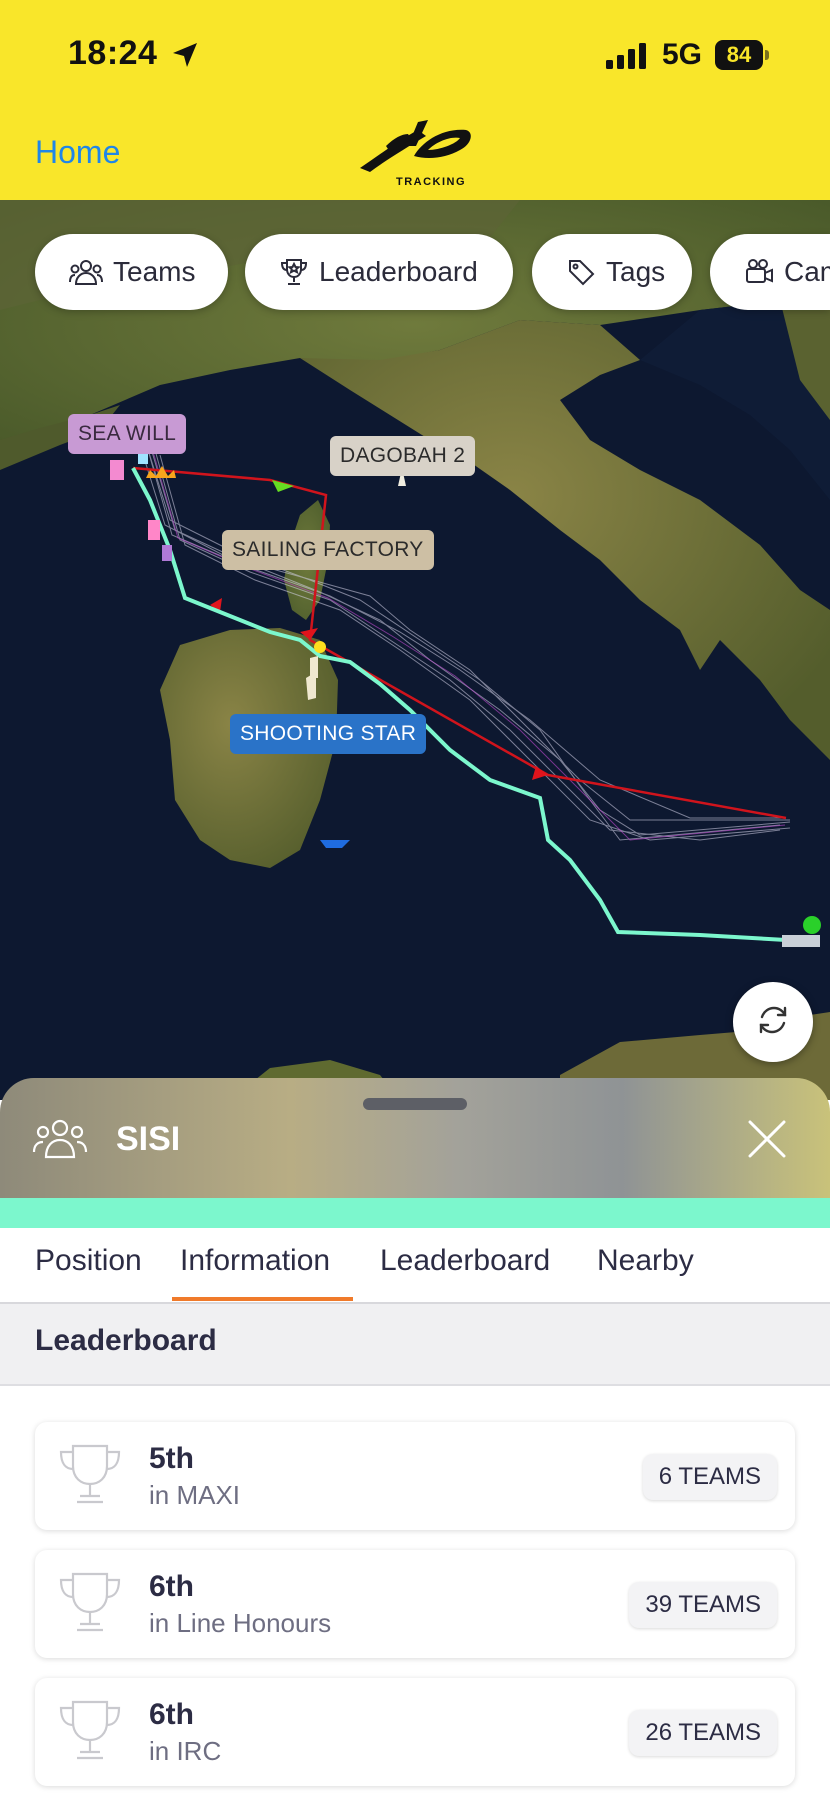 This screenshot has width=830, height=1796. Describe the element at coordinates (77, 152) in the screenshot. I see `home-link: Home` at that location.